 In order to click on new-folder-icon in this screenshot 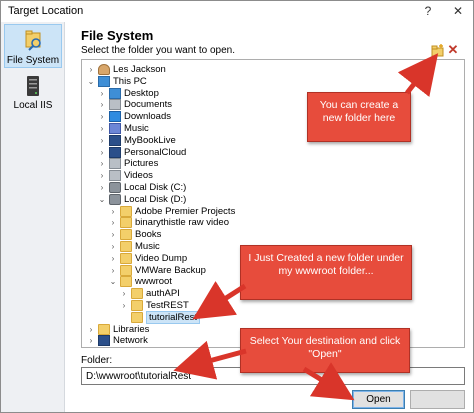, I will do `click(437, 50)`.